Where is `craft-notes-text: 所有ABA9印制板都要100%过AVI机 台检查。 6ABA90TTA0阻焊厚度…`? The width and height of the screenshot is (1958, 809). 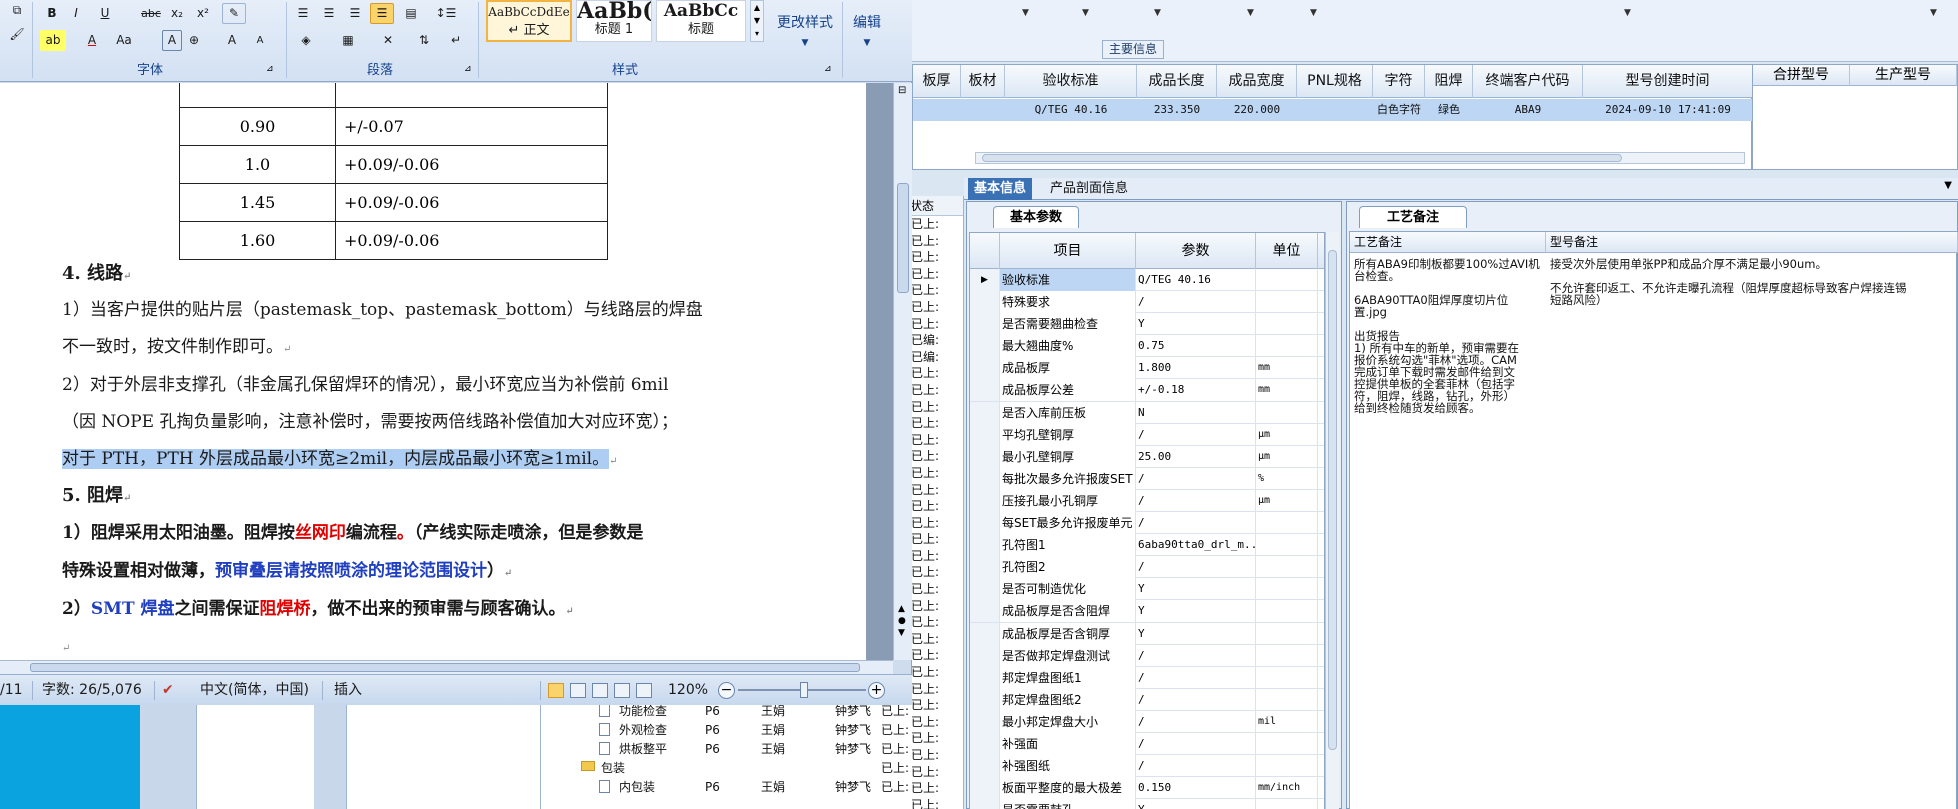
craft-notes-text: 所有ABA9印制板都要100%过AVI机 台检查。 6ABA90TTA0阻焊厚度… is located at coordinates (1448, 336).